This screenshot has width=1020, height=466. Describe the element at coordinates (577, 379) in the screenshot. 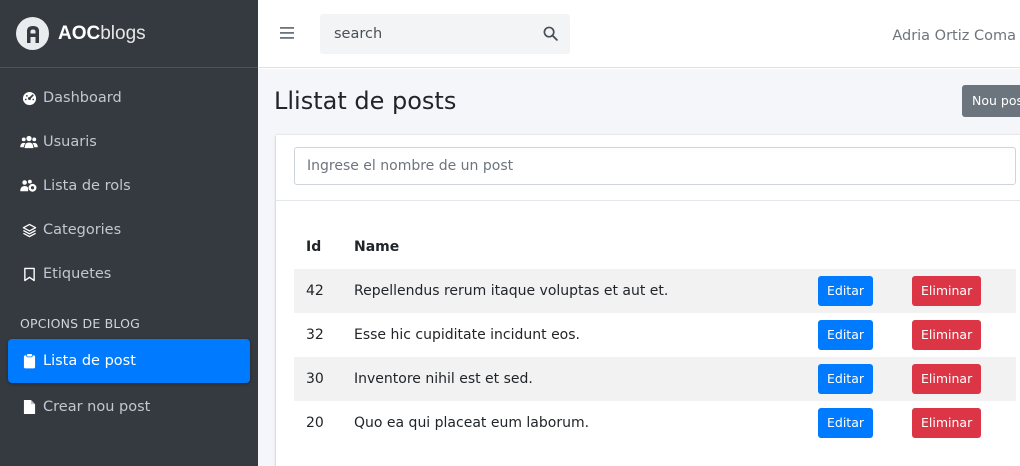

I see `post-name: Inventore nihil est et sed.` at that location.